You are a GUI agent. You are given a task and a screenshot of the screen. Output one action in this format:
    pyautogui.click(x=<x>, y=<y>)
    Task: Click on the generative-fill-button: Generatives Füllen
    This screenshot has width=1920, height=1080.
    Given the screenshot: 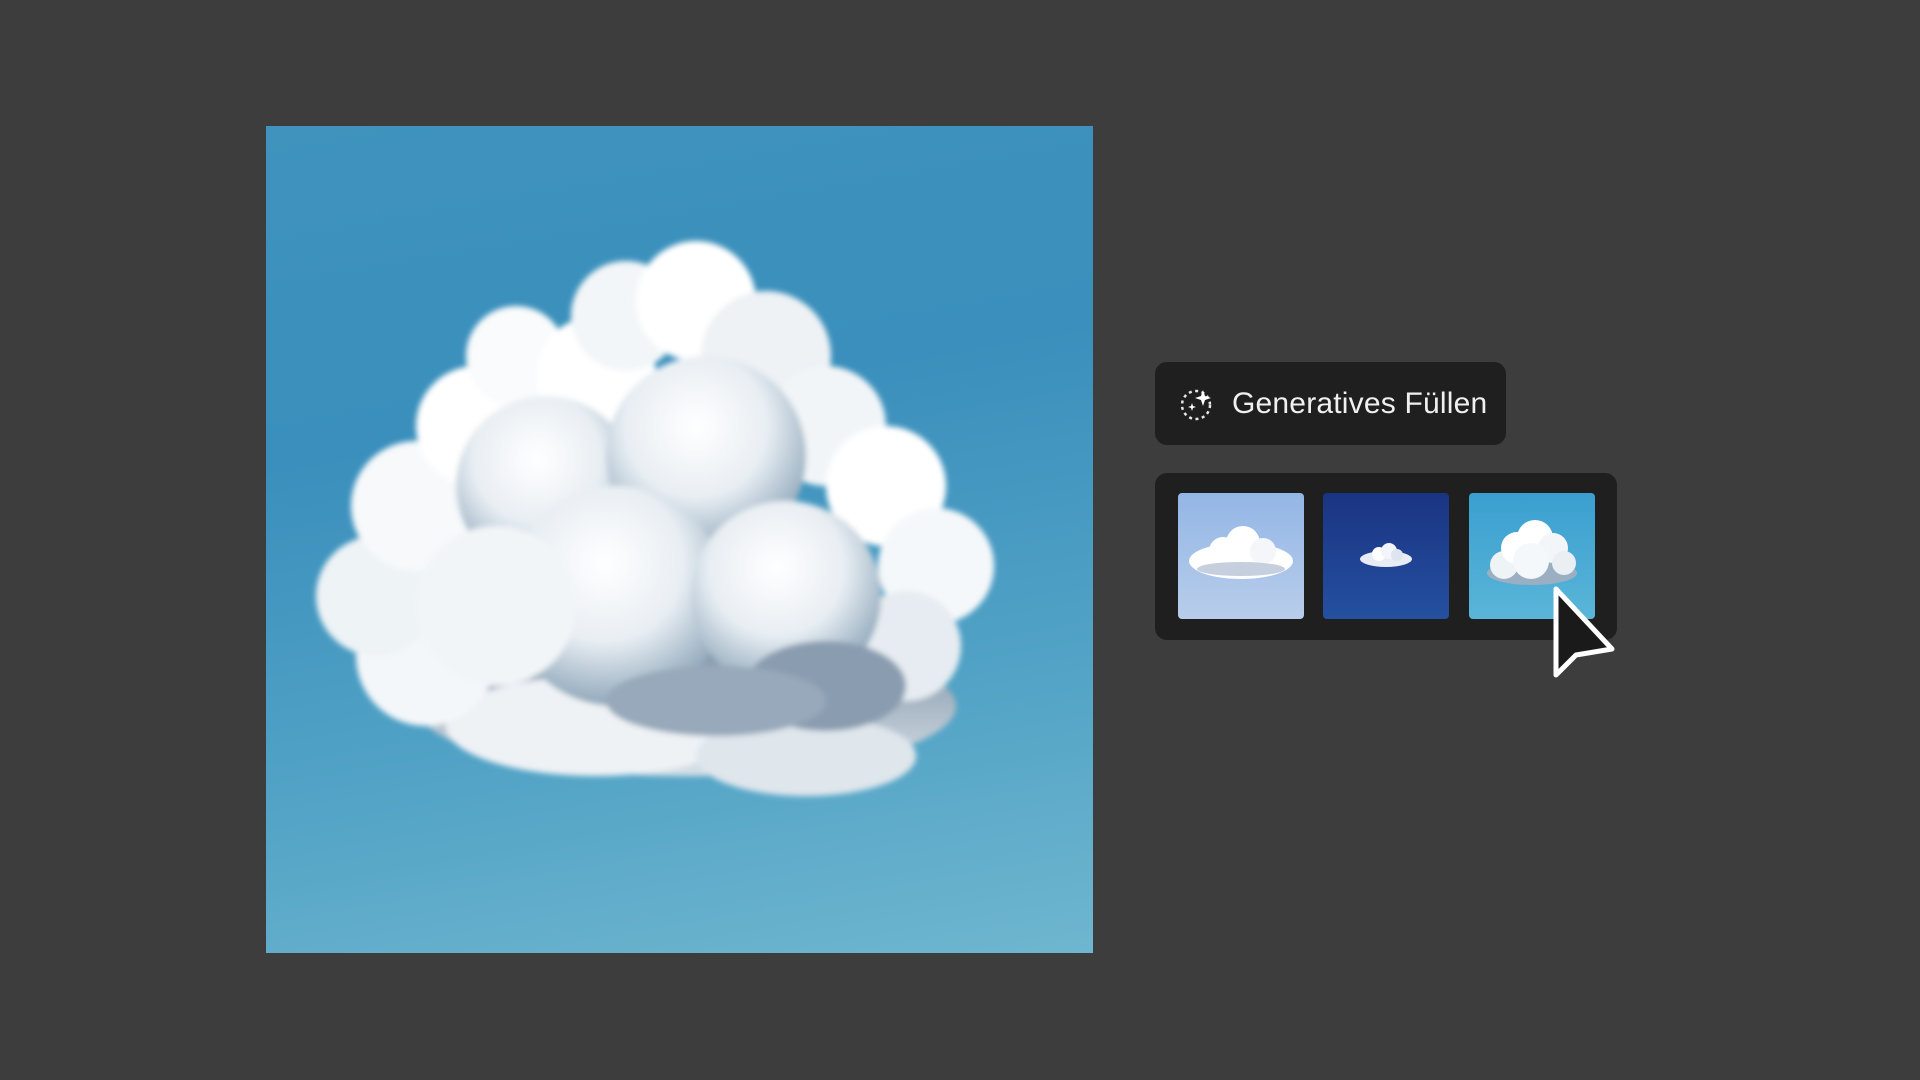 What is the action you would take?
    pyautogui.click(x=1330, y=403)
    